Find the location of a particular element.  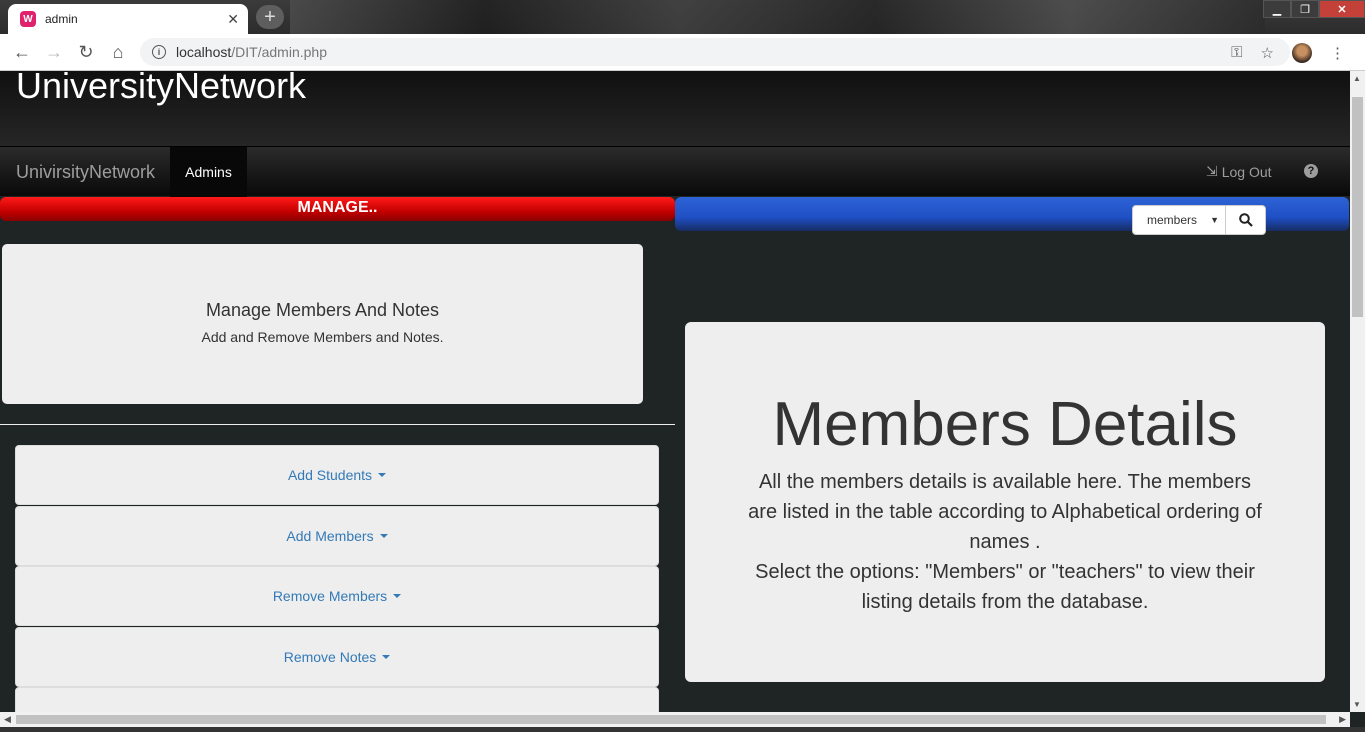

new-tab-button: + is located at coordinates (270, 17).